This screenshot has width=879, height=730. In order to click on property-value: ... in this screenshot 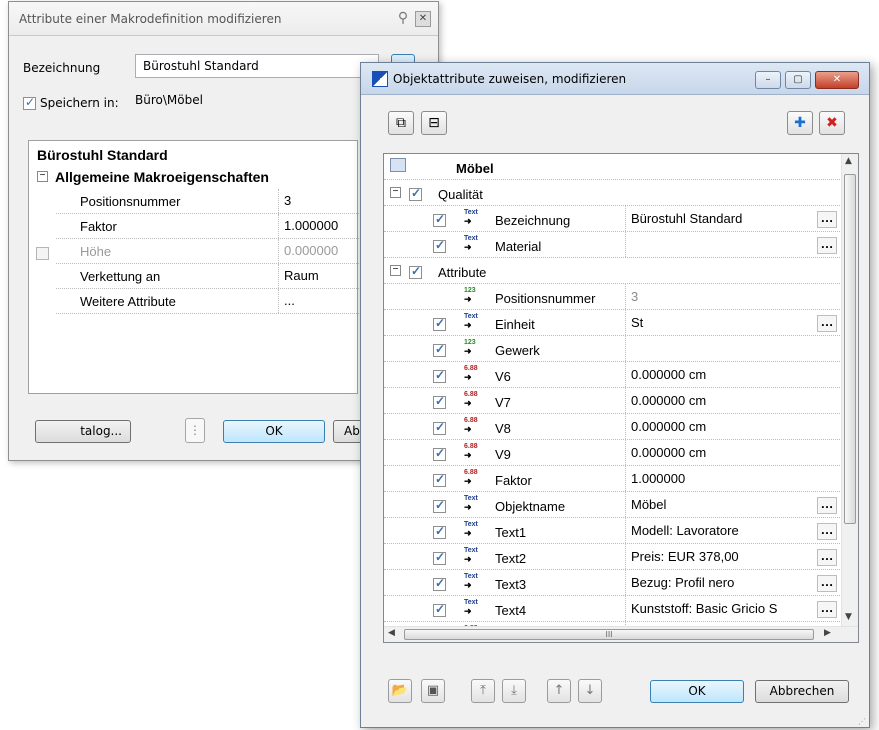, I will do `click(289, 300)`.